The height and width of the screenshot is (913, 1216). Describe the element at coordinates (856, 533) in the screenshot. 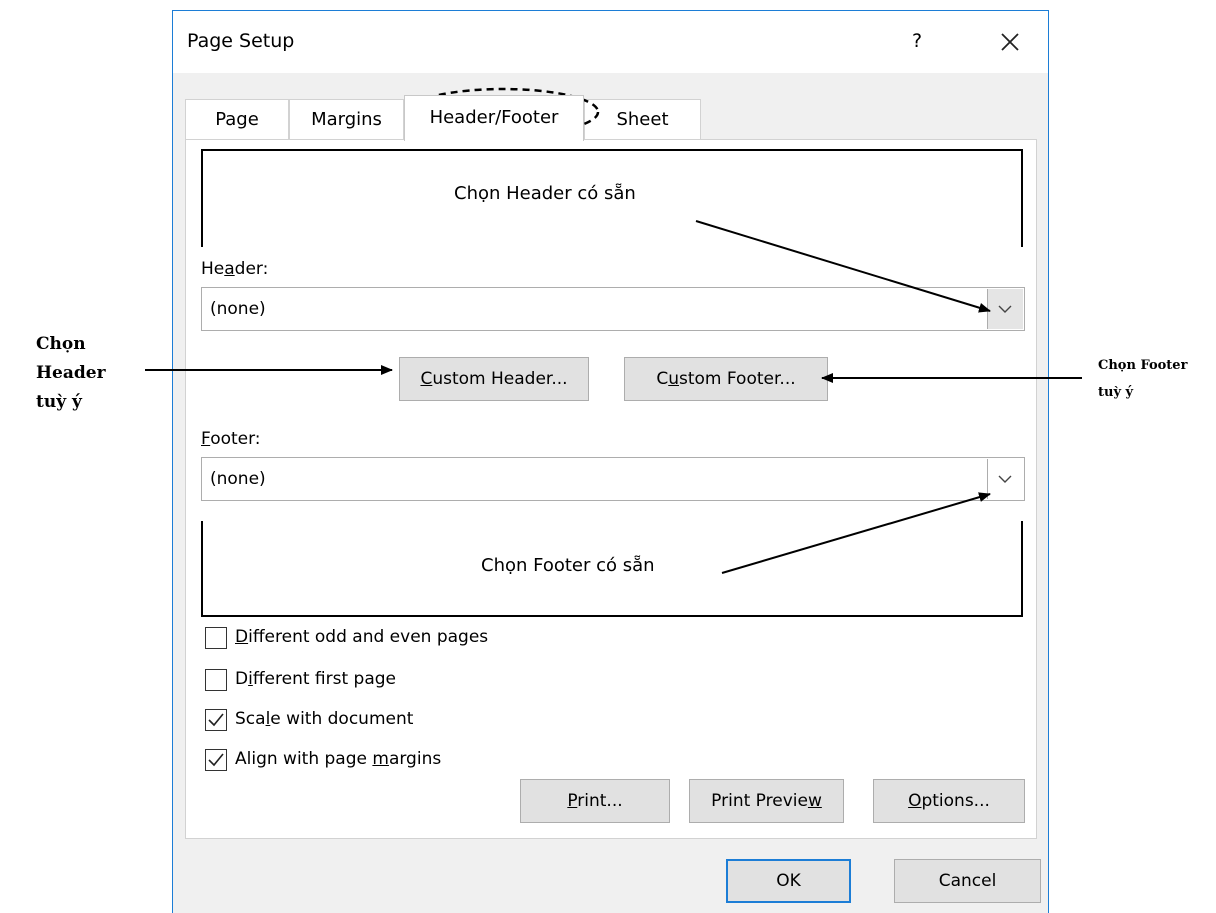

I see `arrow-footer-preset` at that location.